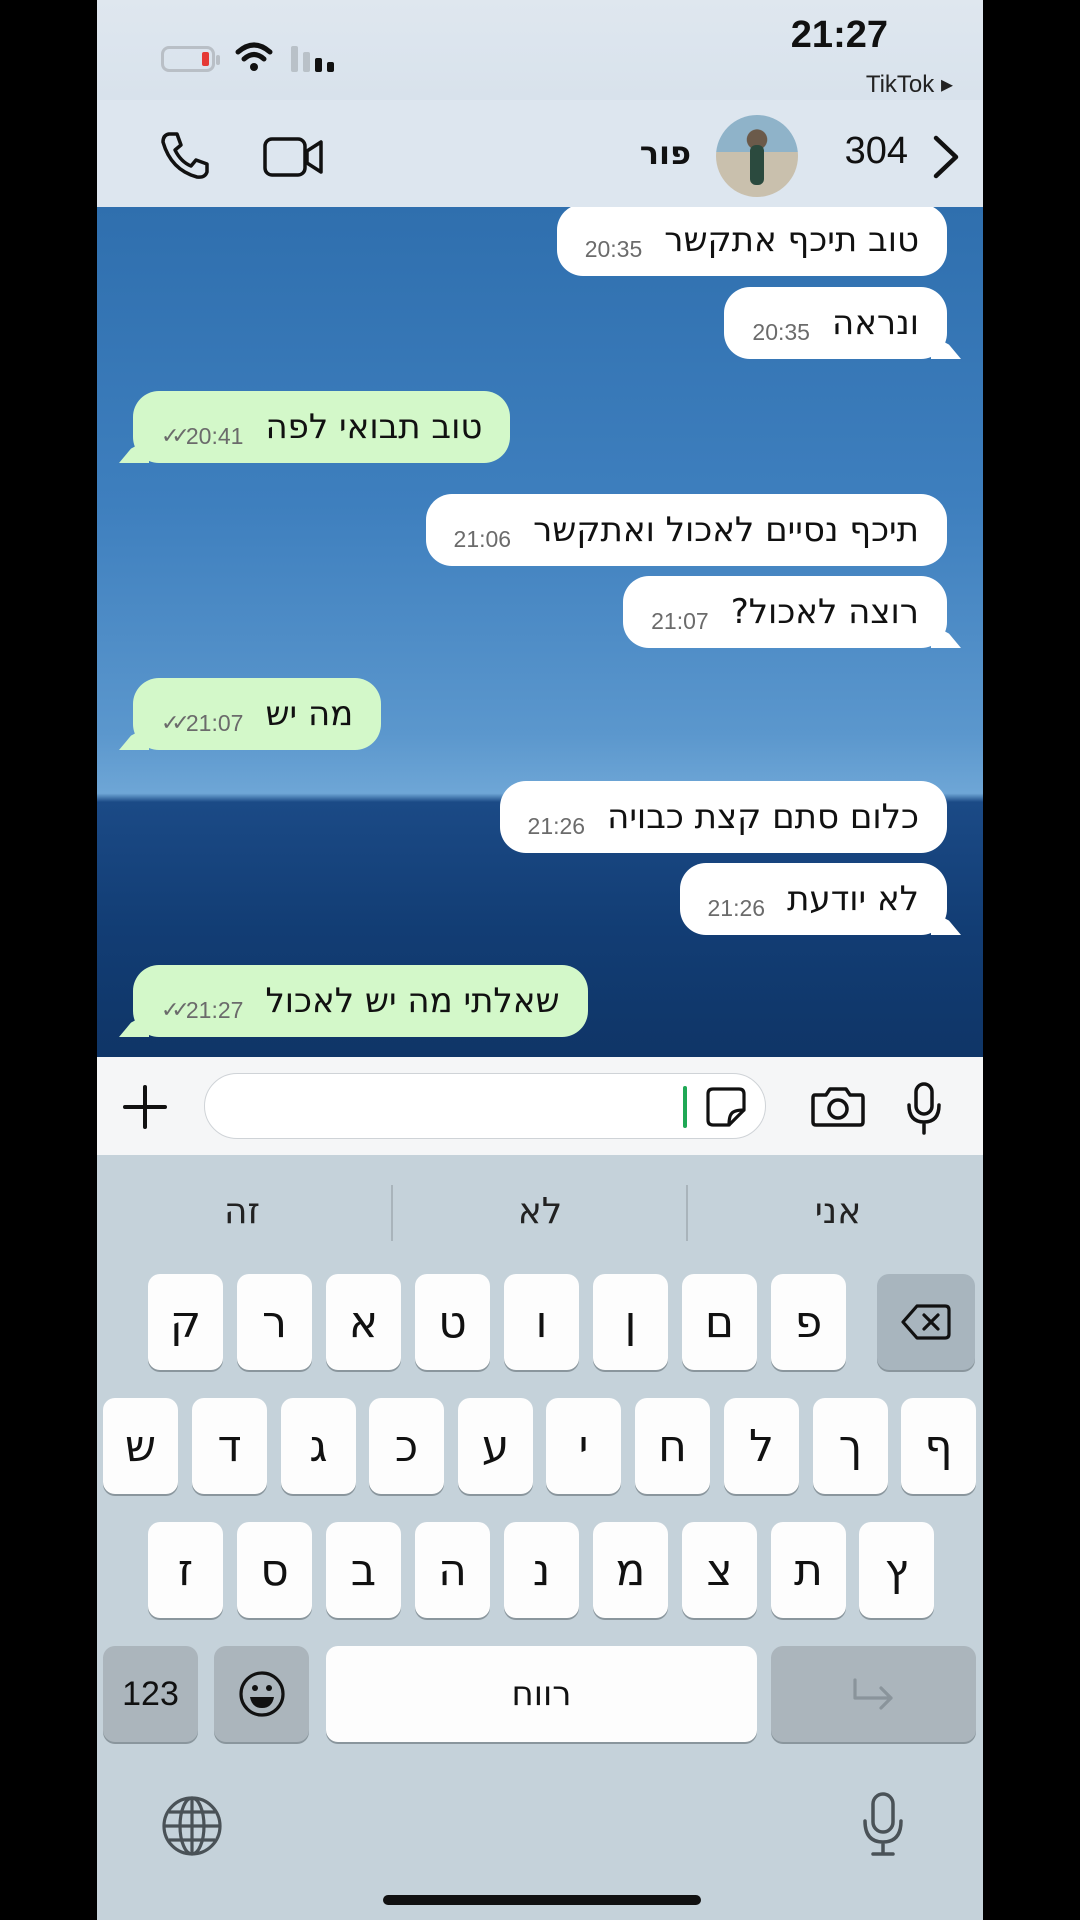 The width and height of the screenshot is (1080, 1920). Describe the element at coordinates (808, 1570) in the screenshot. I see `key: ת` at that location.